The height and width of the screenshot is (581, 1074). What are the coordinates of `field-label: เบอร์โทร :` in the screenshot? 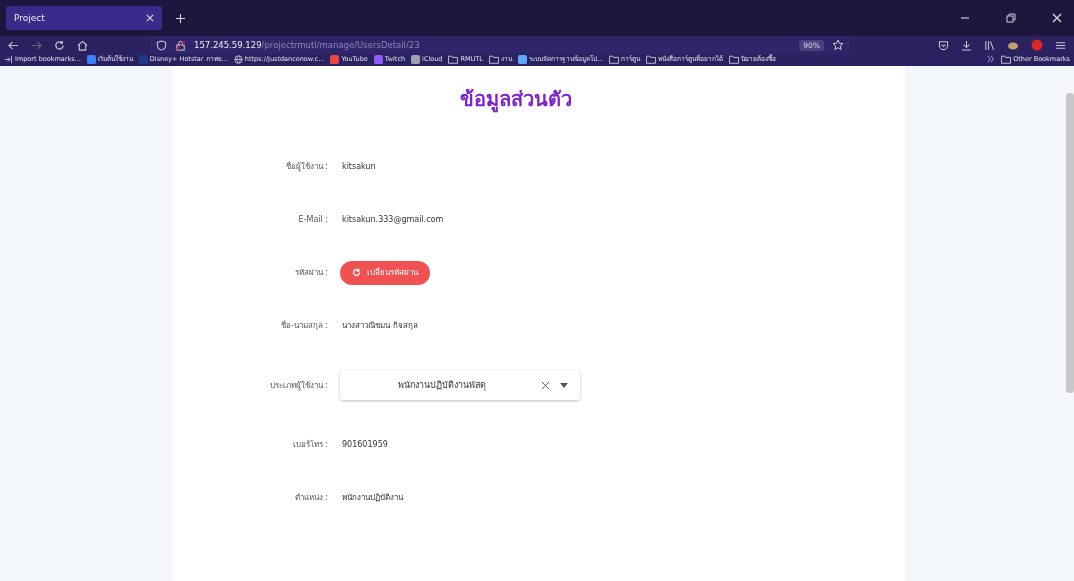 It's located at (309, 445).